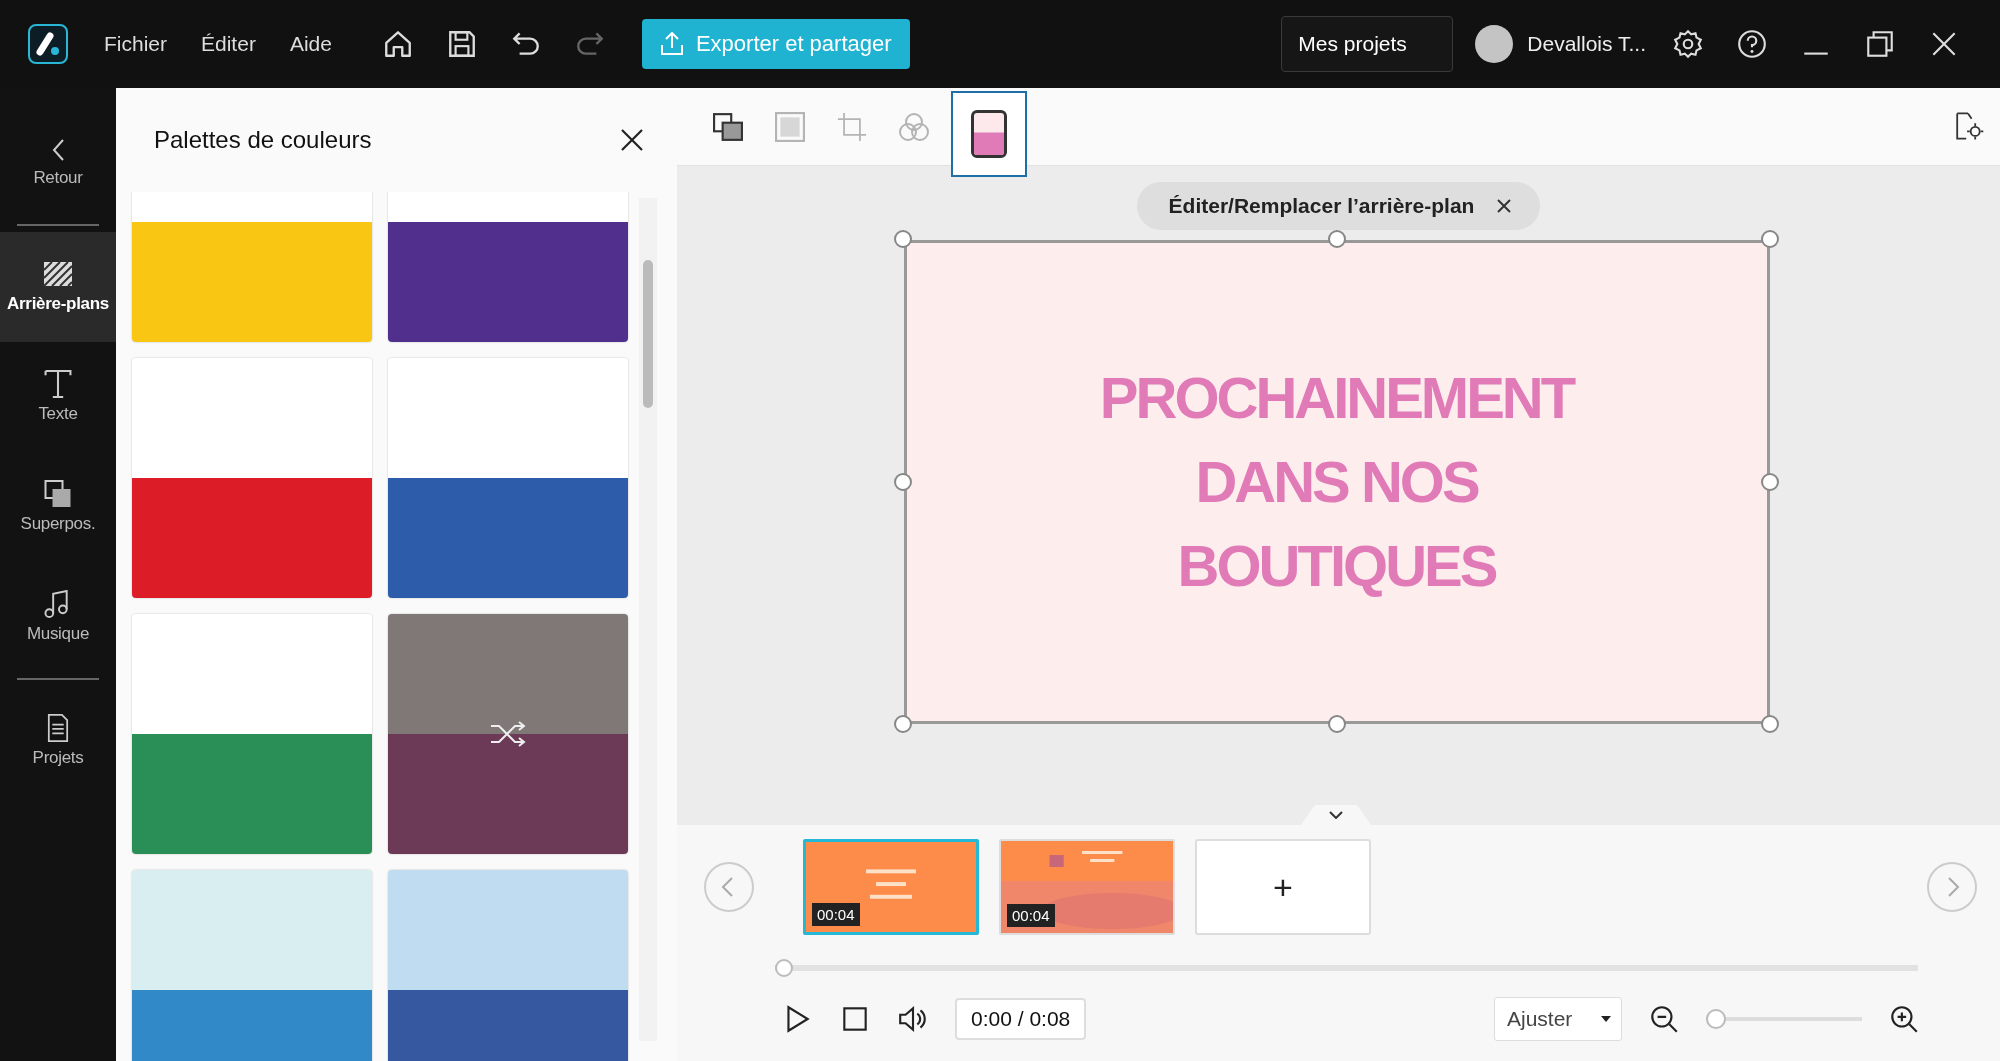 The width and height of the screenshot is (2000, 1061). I want to click on nav-item: Projets, so click(58, 741).